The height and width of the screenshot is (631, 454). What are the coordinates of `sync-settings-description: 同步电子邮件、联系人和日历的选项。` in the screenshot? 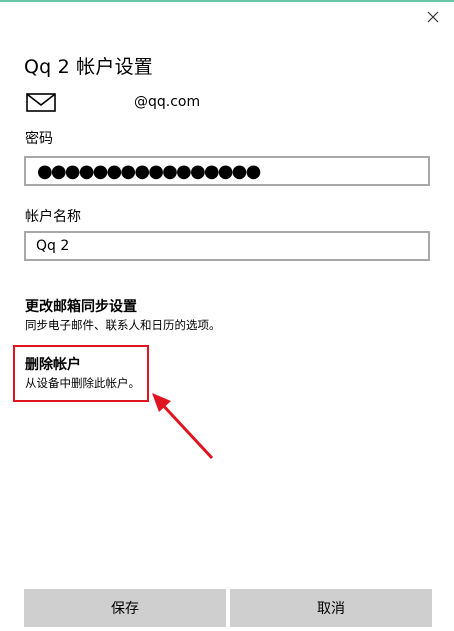 It's located at (123, 325).